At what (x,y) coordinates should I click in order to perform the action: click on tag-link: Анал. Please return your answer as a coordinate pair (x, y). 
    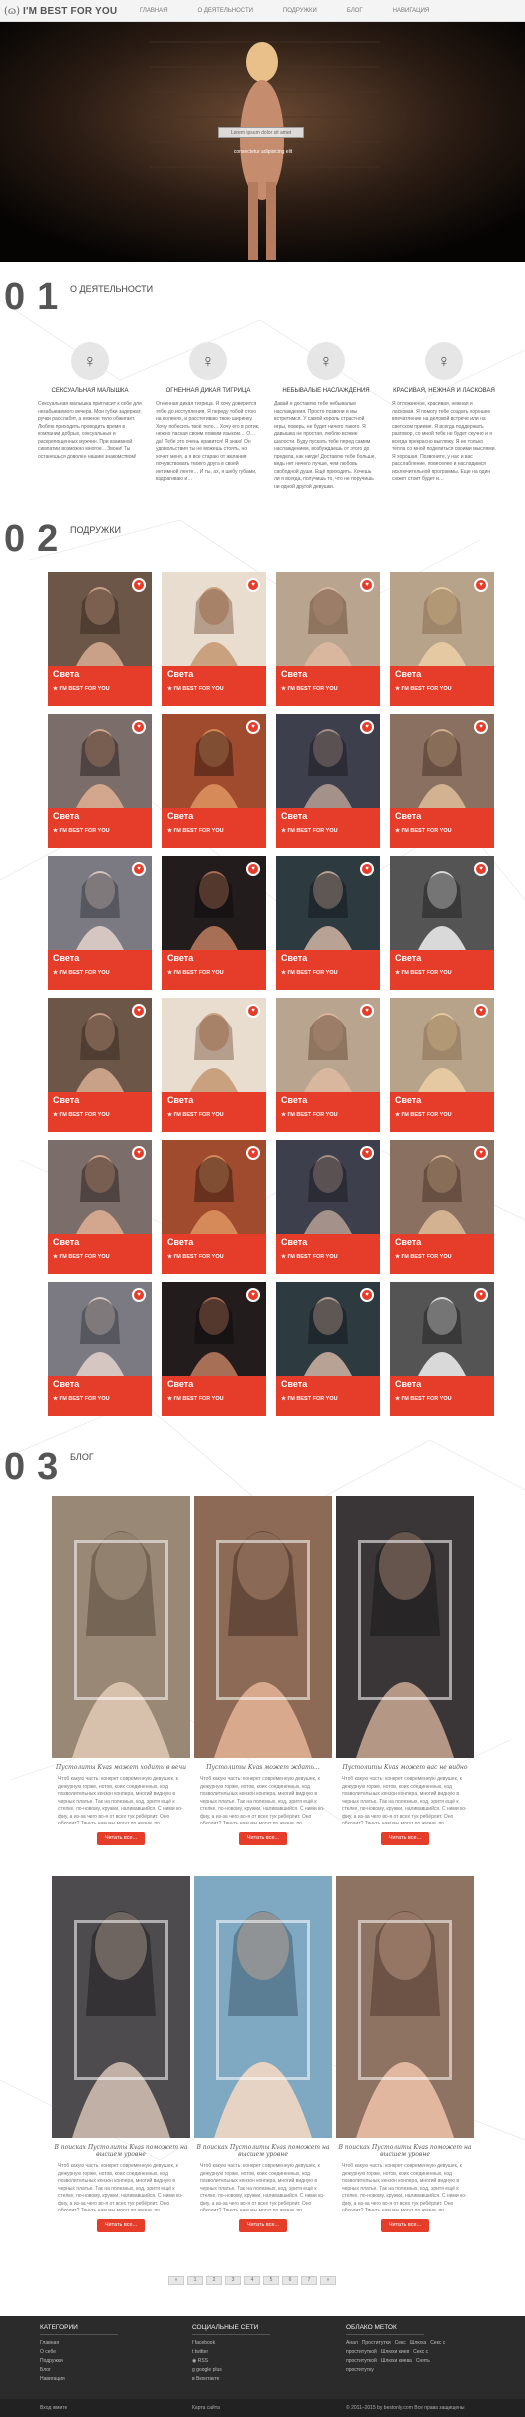
    Looking at the image, I should click on (352, 2343).